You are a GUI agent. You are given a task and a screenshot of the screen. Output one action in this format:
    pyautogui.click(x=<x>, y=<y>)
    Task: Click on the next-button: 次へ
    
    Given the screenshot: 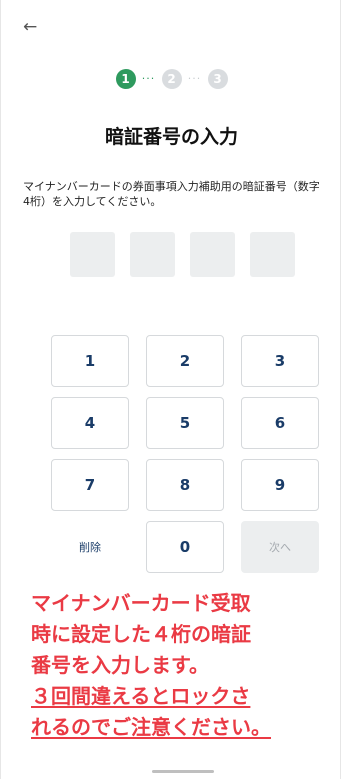 What is the action you would take?
    pyautogui.click(x=280, y=547)
    